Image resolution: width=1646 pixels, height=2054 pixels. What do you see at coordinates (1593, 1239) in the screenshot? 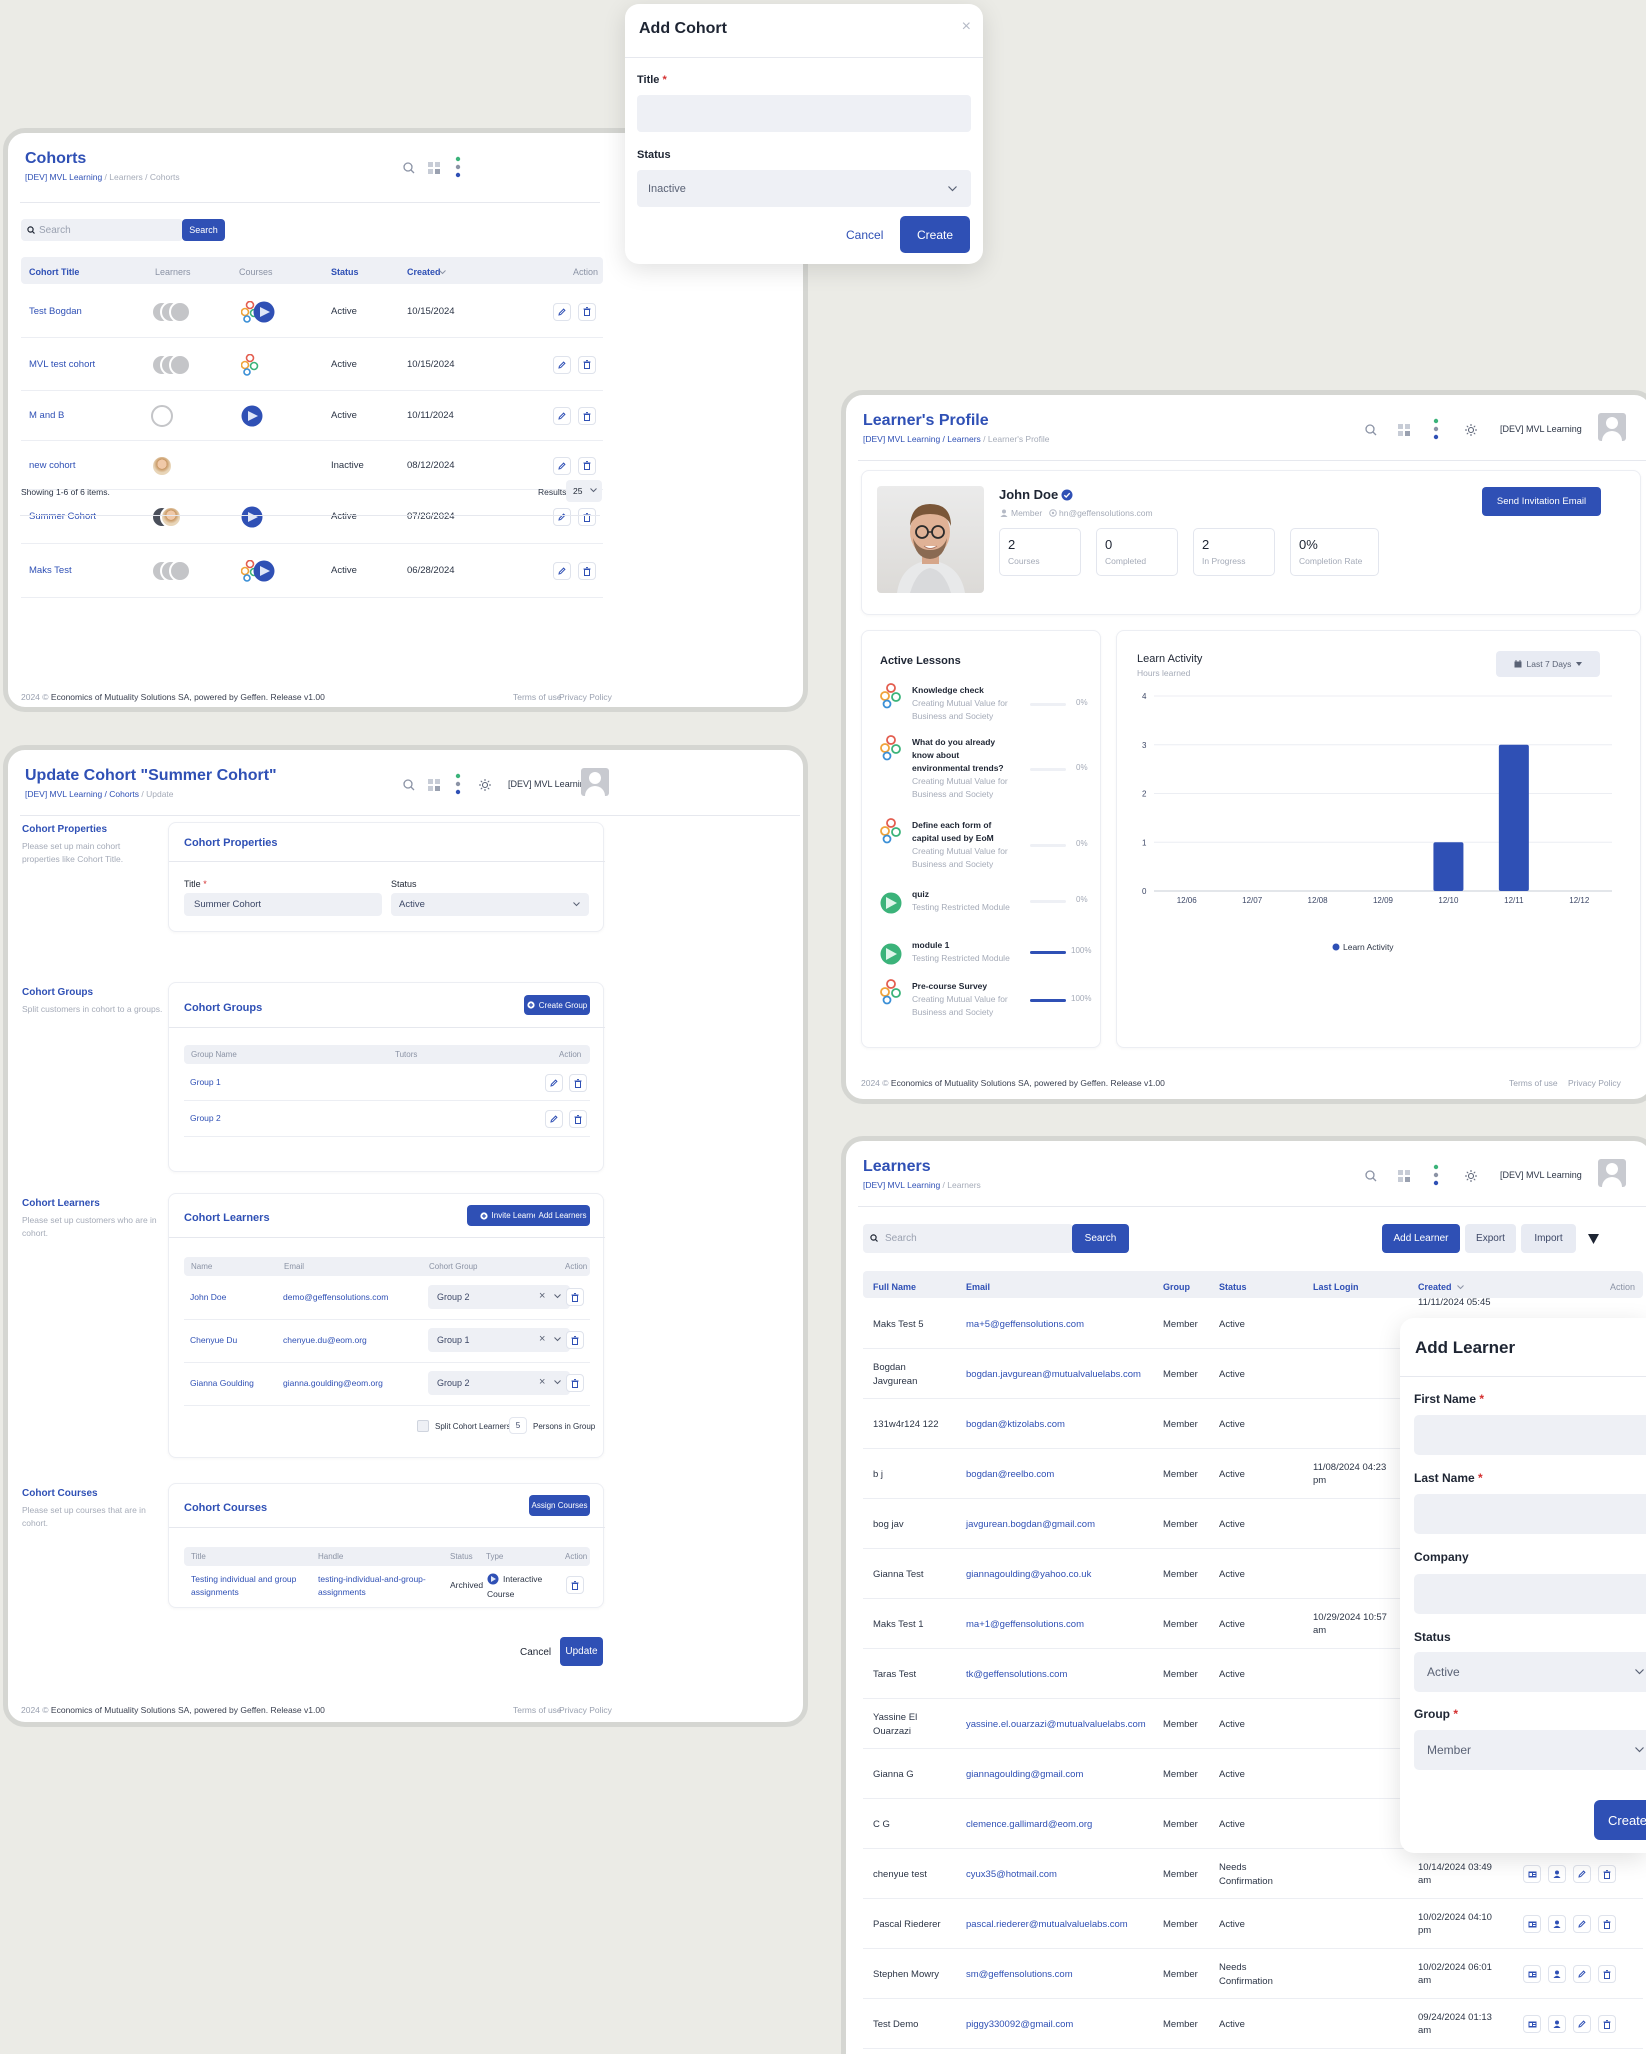
I see `filter-icon` at bounding box center [1593, 1239].